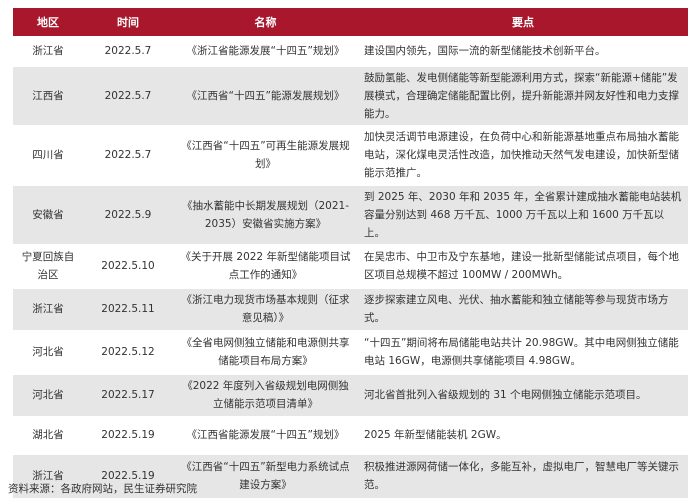 Image resolution: width=700 pixels, height=500 pixels. Describe the element at coordinates (102, 489) in the screenshot. I see `source-note: 资料来源：各政府网站，民生证券研究院` at that location.